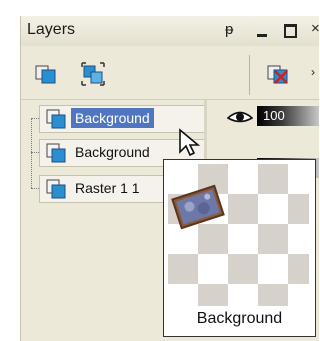 This screenshot has height=341, width=320. Describe the element at coordinates (239, 318) in the screenshot. I see `tooltip-caption: Background` at that location.